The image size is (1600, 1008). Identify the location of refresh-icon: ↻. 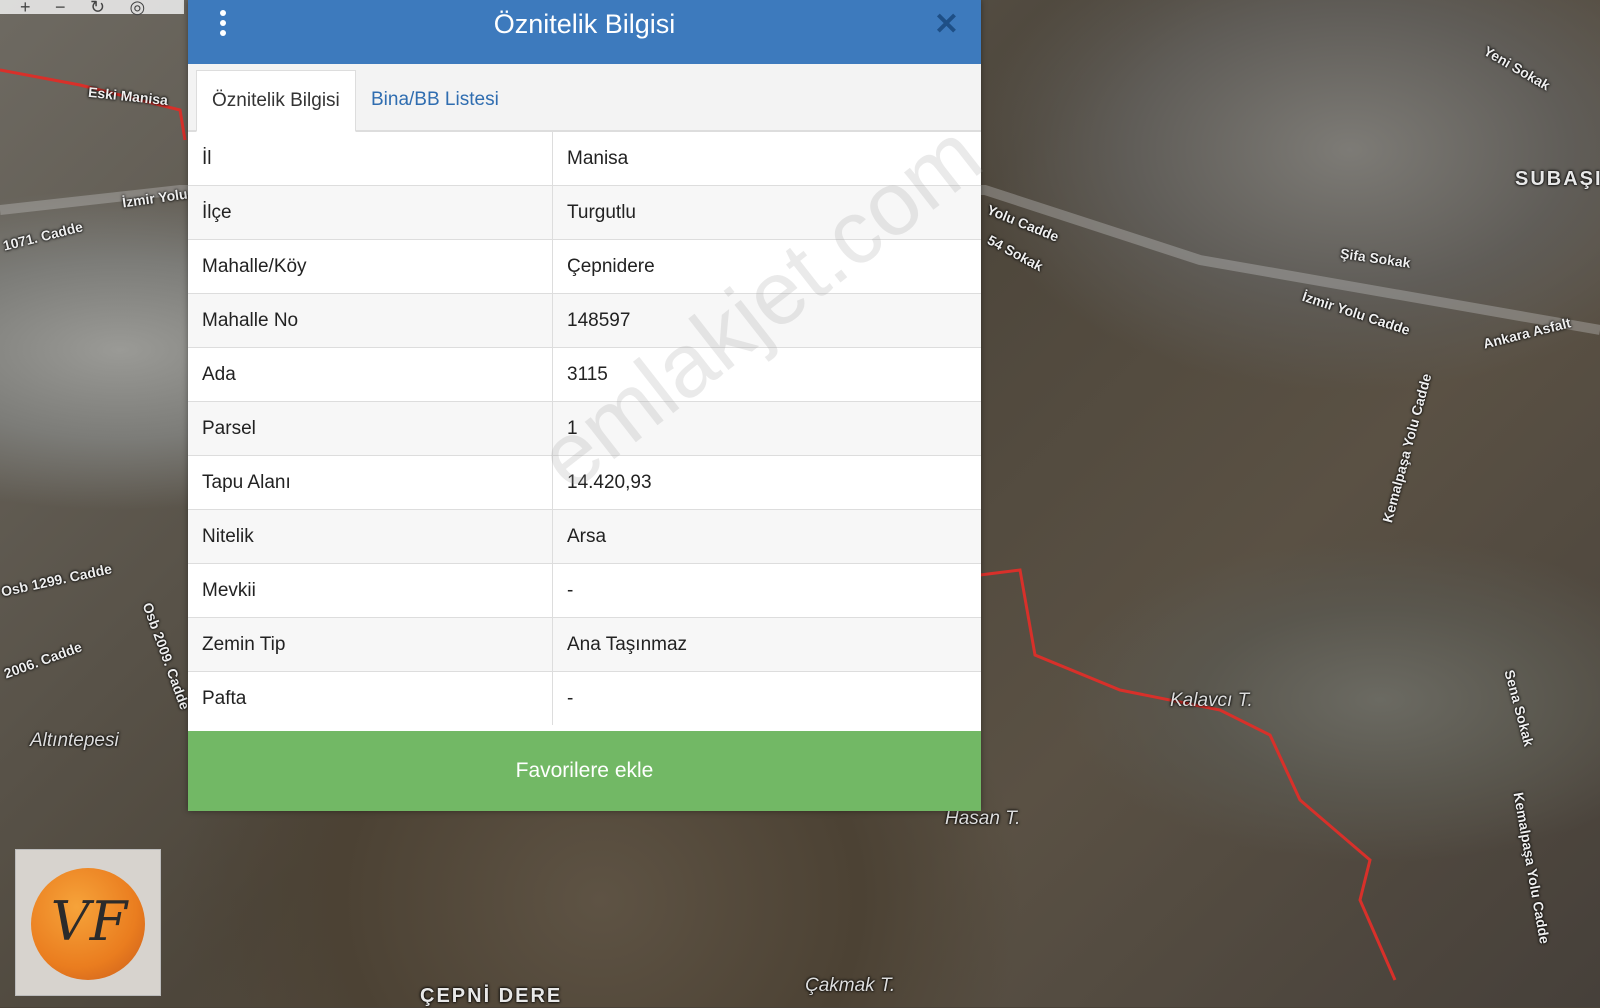
(97, 9).